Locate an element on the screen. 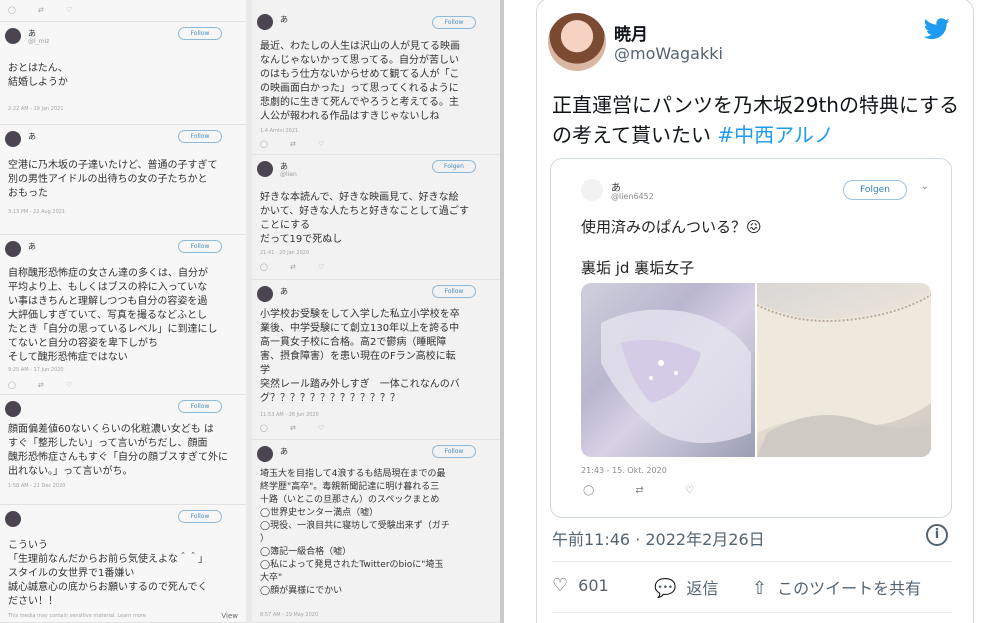  twitter-bird-icon is located at coordinates (937, 29).